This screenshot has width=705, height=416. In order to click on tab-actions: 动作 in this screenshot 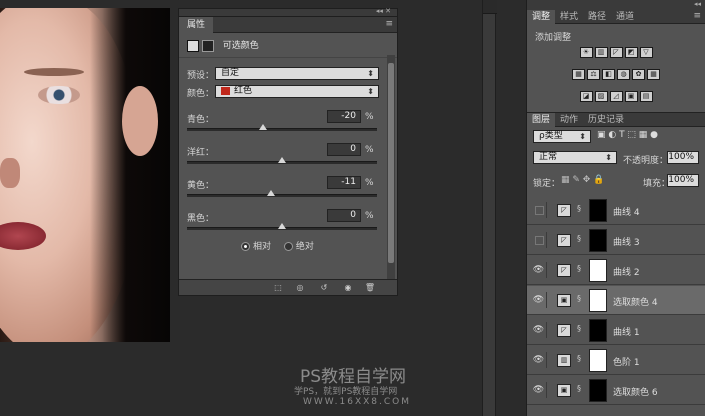, I will do `click(569, 120)`.